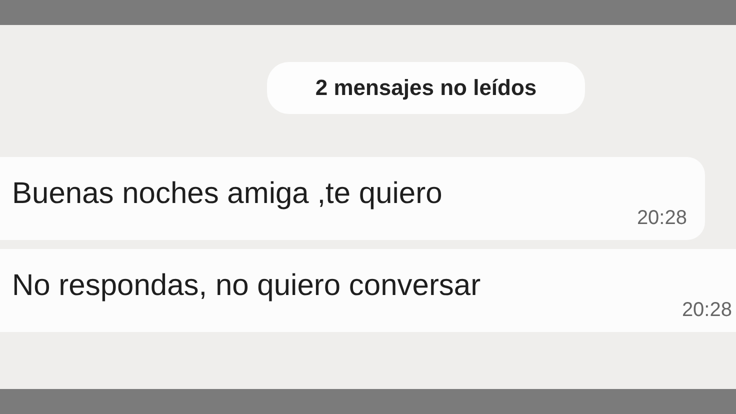 The image size is (736, 414). What do you see at coordinates (246, 286) in the screenshot?
I see `message-text: No respondas, no quiero conversar` at bounding box center [246, 286].